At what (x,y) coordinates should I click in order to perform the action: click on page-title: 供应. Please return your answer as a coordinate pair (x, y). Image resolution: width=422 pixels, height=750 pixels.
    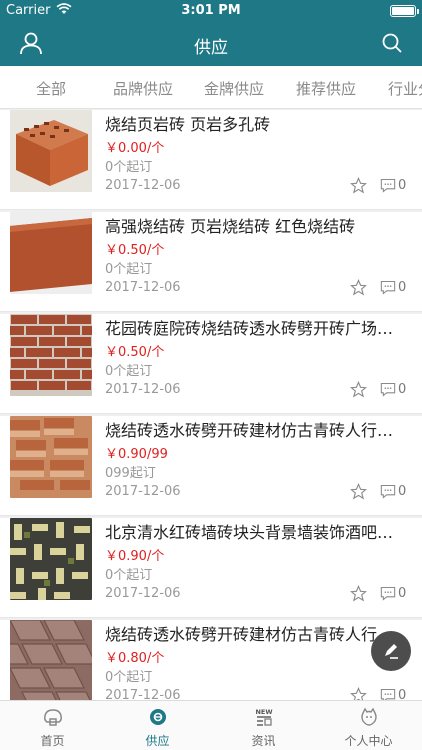
    Looking at the image, I should click on (211, 48).